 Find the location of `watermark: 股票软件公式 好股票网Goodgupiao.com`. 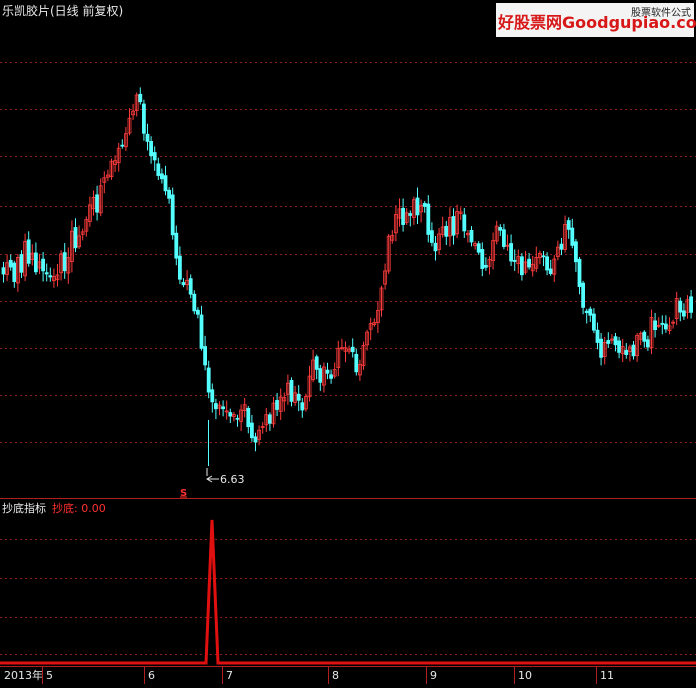

watermark: 股票软件公式 好股票网Goodgupiao.com is located at coordinates (596, 20).